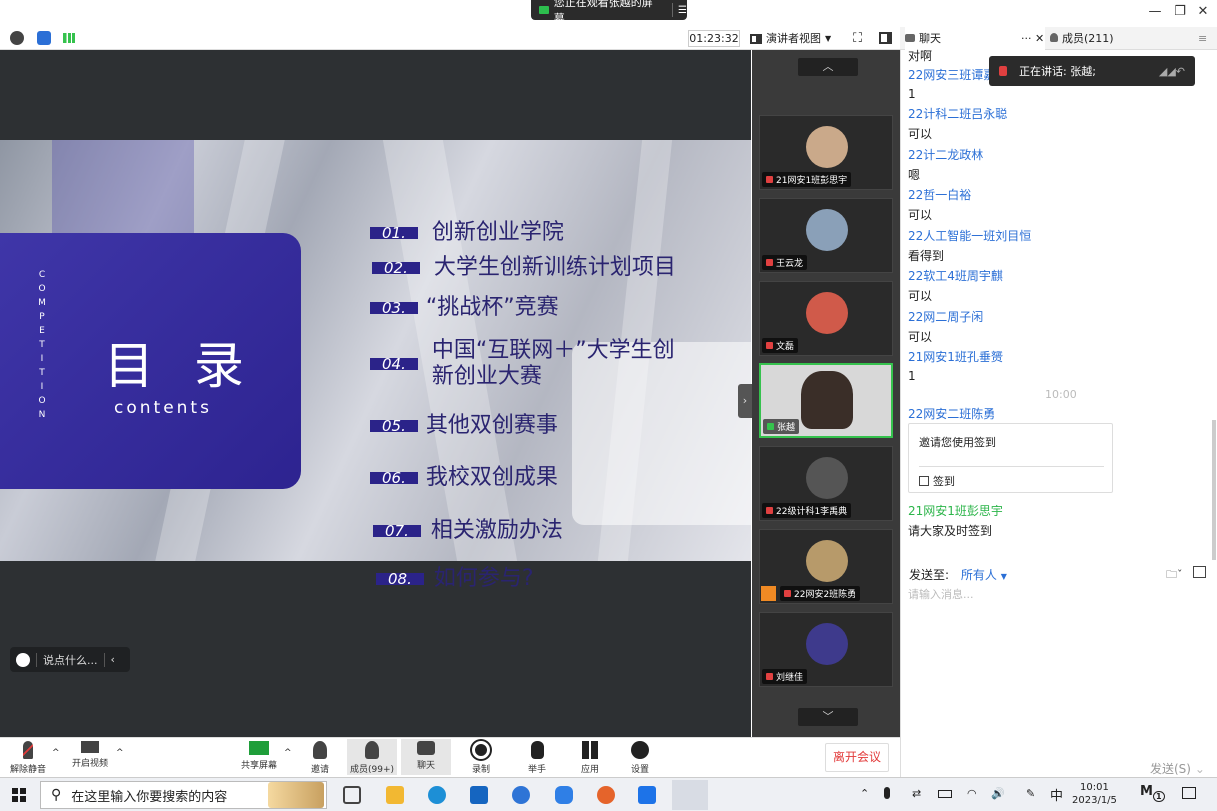 This screenshot has width=1217, height=811. Describe the element at coordinates (400, 579) in the screenshot. I see `toc-number: 08.` at that location.